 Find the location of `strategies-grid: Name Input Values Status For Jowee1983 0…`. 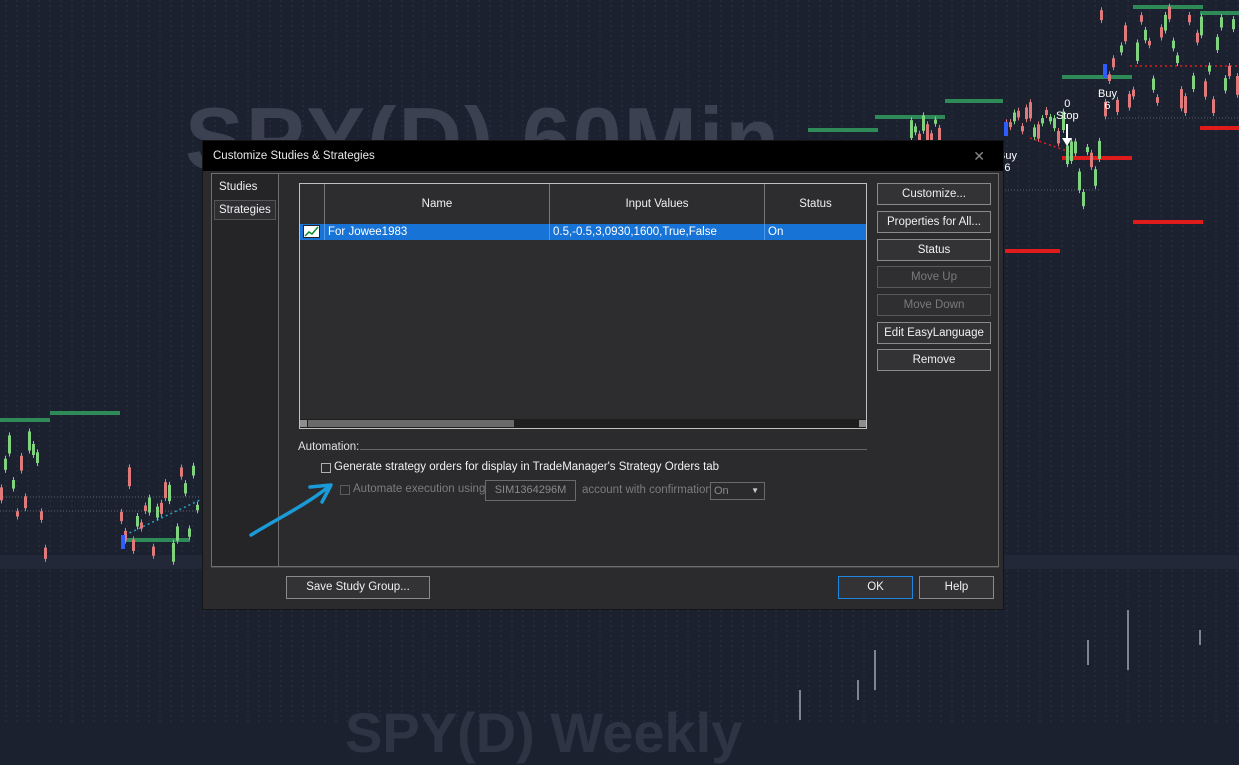

strategies-grid: Name Input Values Status For Jowee1983 0… is located at coordinates (583, 306).